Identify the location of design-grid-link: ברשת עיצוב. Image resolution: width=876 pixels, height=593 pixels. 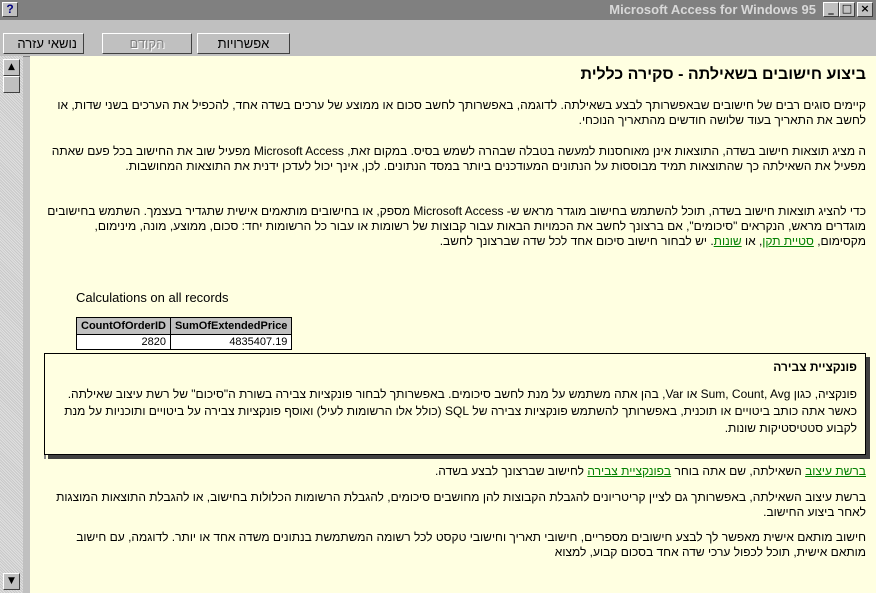
(835, 471).